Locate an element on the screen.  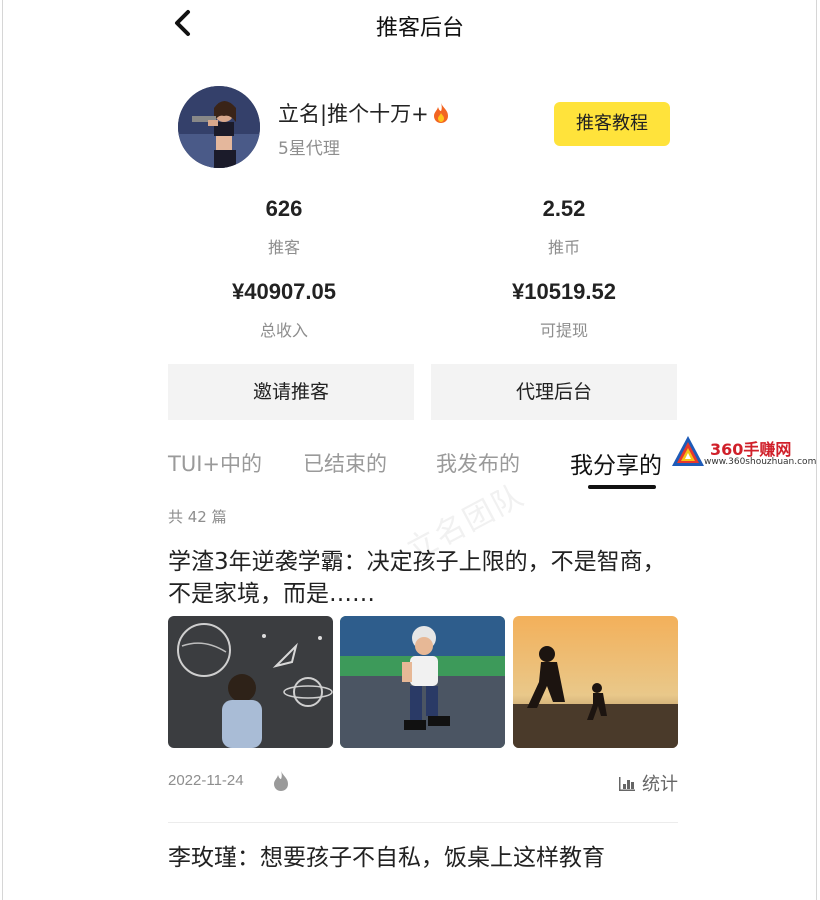
agent-level: 5星代理 is located at coordinates (309, 149).